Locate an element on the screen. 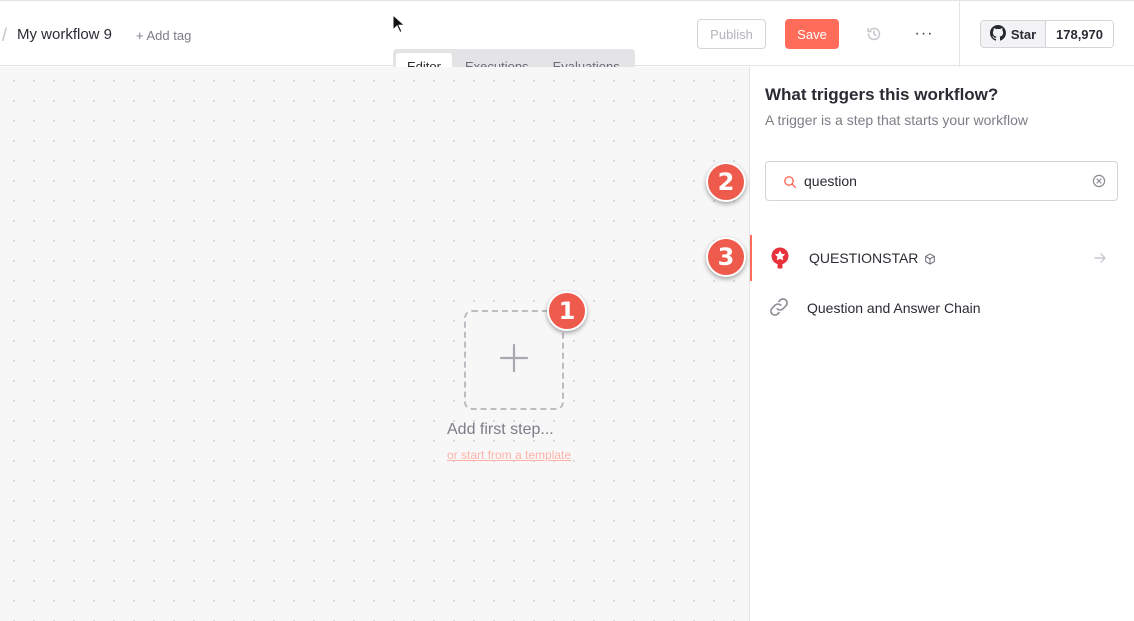 The height and width of the screenshot is (621, 1134). trigger-search-box is located at coordinates (941, 181).